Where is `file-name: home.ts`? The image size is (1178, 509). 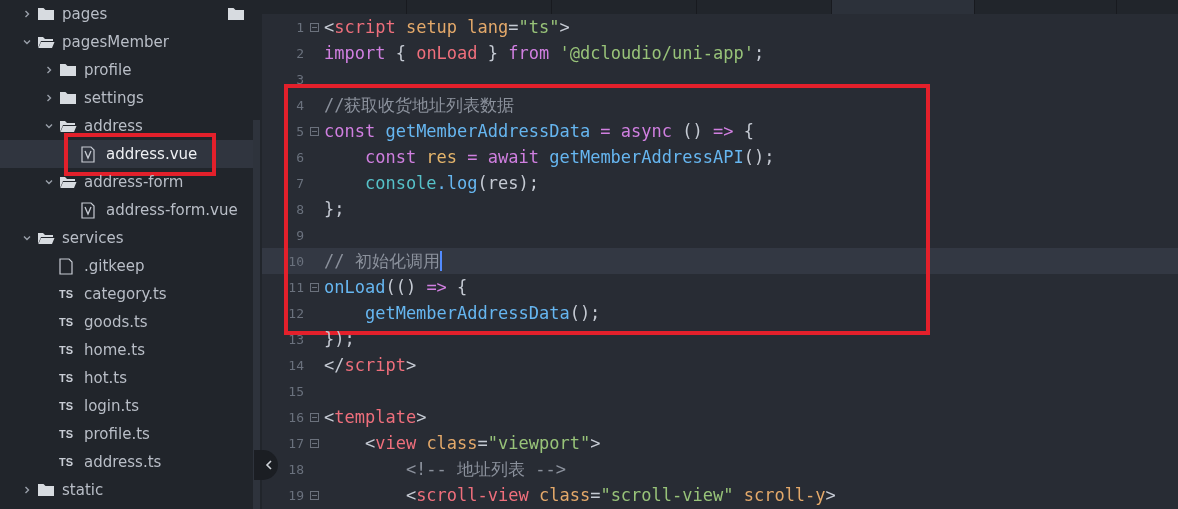 file-name: home.ts is located at coordinates (114, 350).